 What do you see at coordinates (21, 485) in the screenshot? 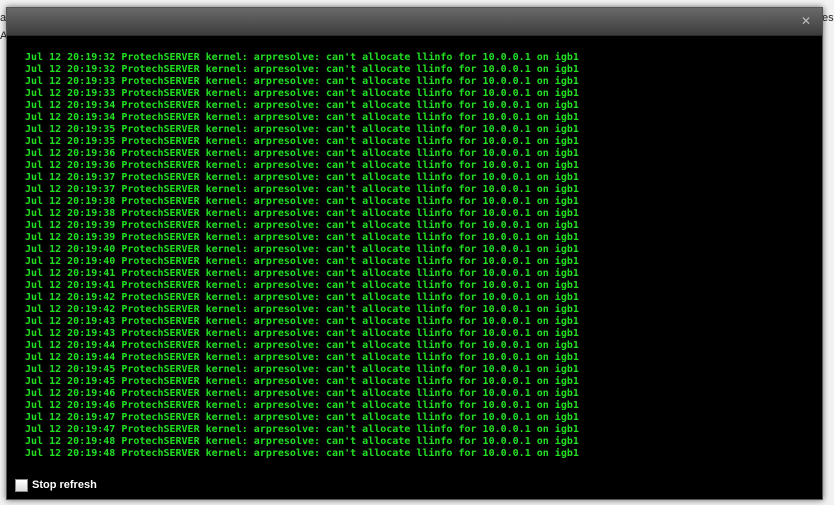
I see `stop-refresh-checkbox` at bounding box center [21, 485].